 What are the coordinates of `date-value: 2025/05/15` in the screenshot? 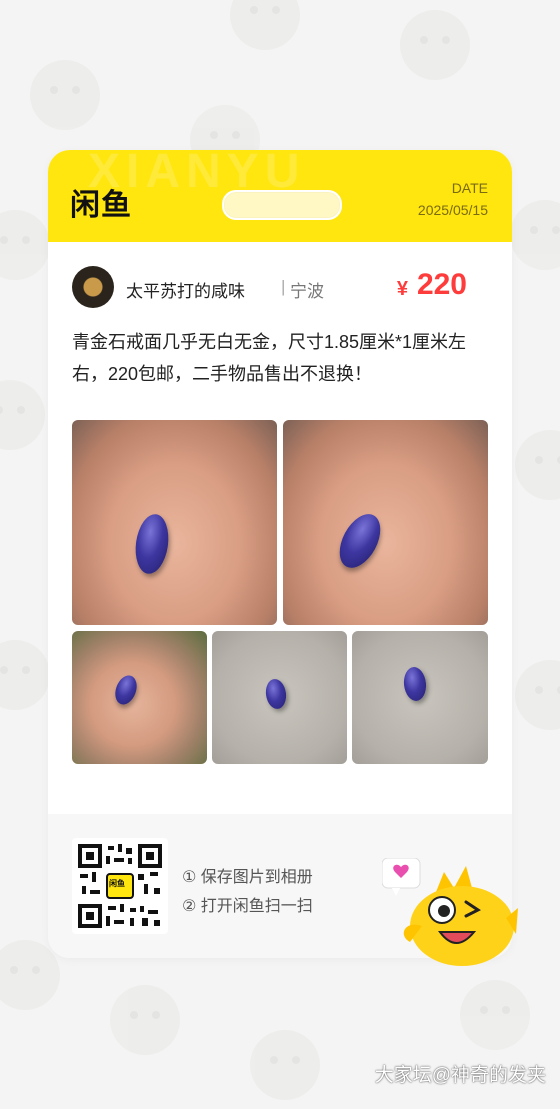 It's located at (452, 210).